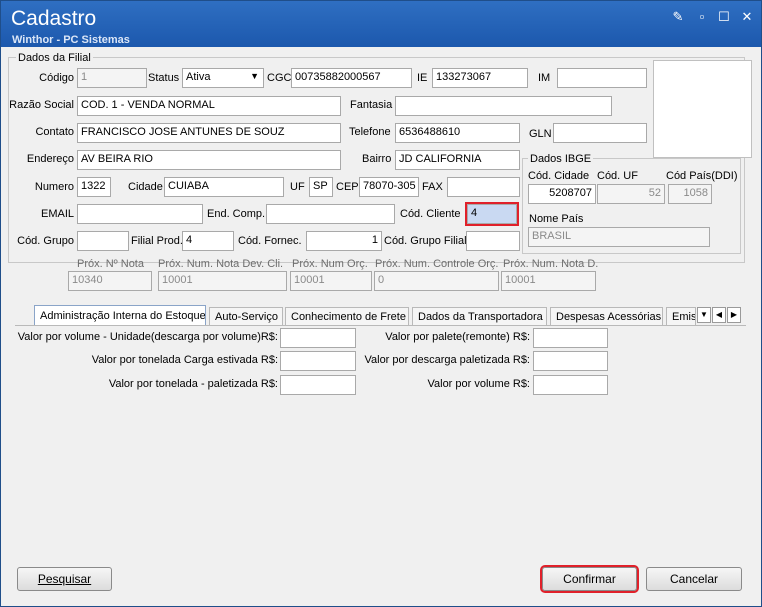 This screenshot has width=762, height=607. Describe the element at coordinates (112, 78) in the screenshot. I see `codigo-field: 1` at that location.